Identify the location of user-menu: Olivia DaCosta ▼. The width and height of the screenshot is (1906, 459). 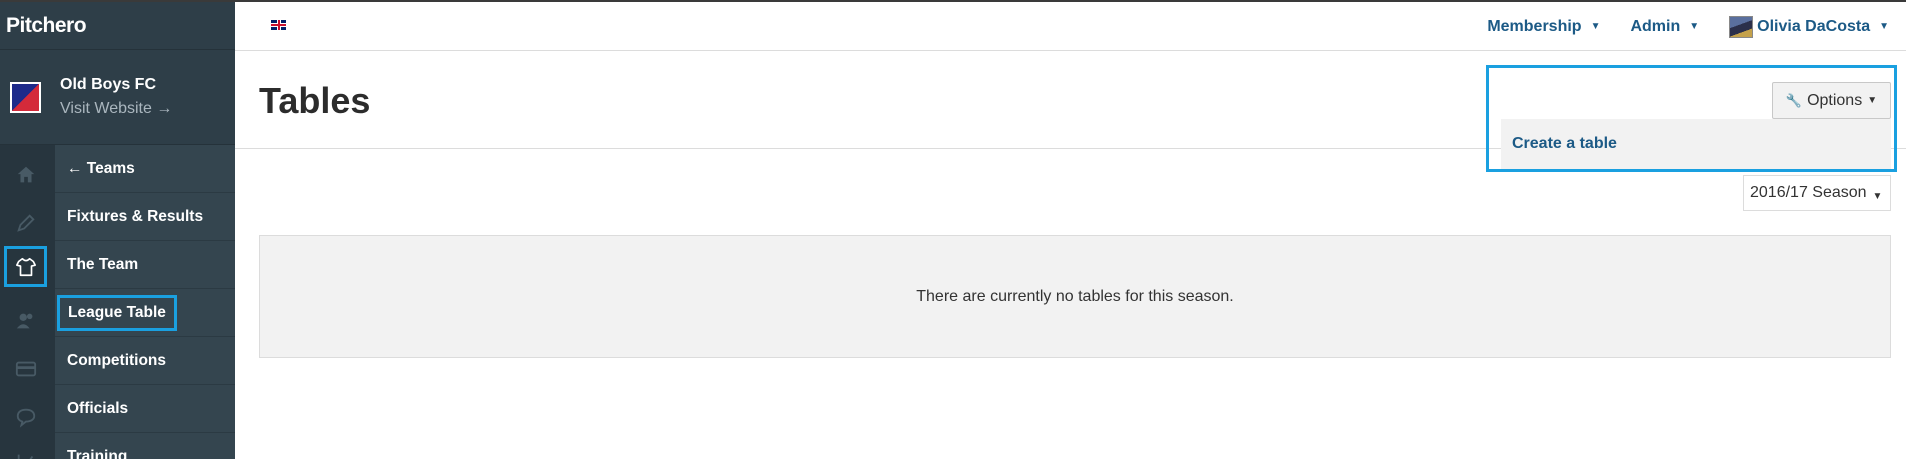
(1809, 26).